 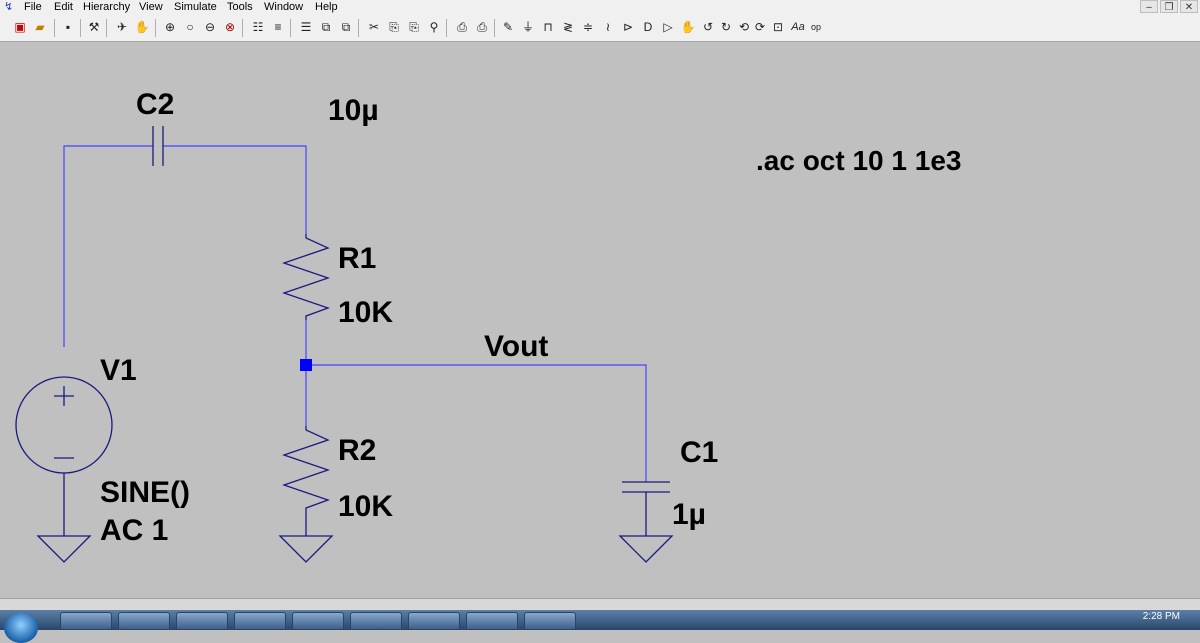 What do you see at coordinates (64, 549) in the screenshot?
I see `ground-v1-icon` at bounding box center [64, 549].